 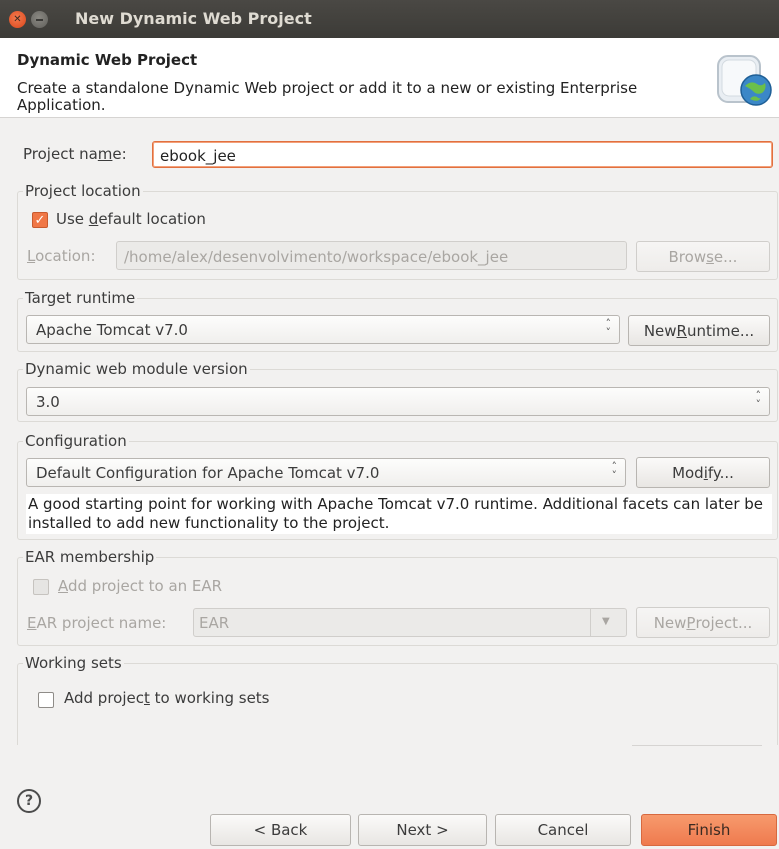 What do you see at coordinates (323, 329) in the screenshot?
I see `target-runtime-select: Apache Tomcat v7.0 ˄ ˅` at bounding box center [323, 329].